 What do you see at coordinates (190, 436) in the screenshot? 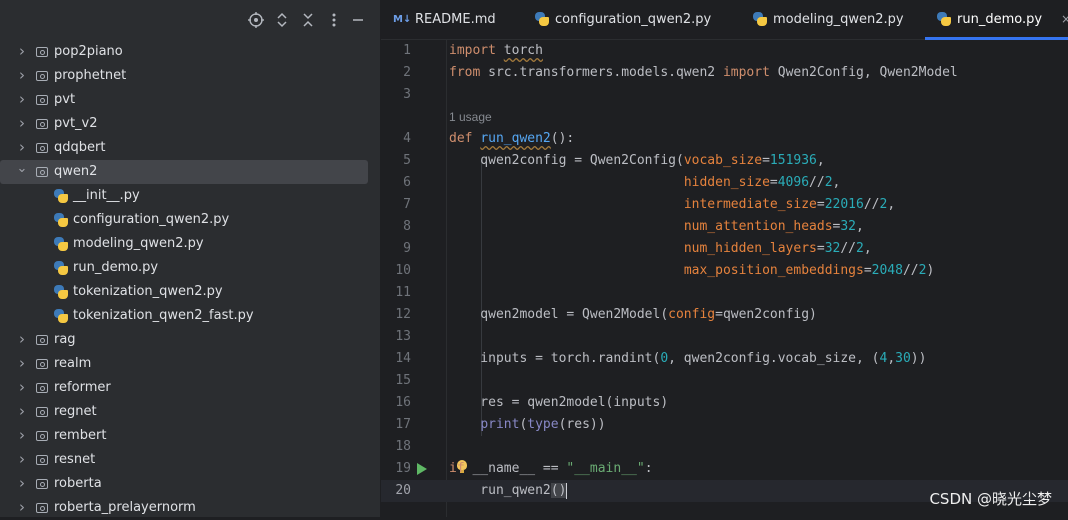
I see `tree-folder: › rembert` at bounding box center [190, 436].